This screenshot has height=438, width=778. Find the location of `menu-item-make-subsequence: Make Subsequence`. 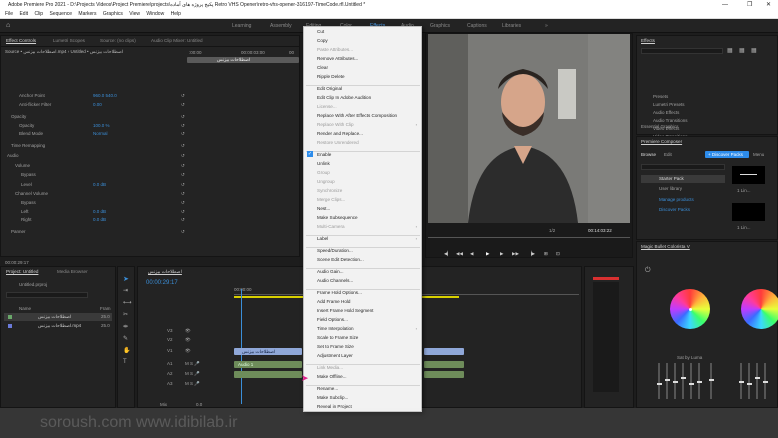

menu-item-make-subsequence: Make Subsequence is located at coordinates (337, 217).